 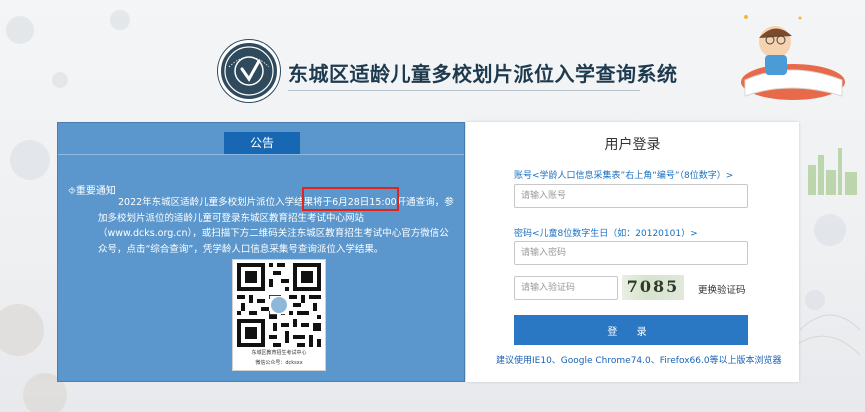 I want to click on login-title: 用户登录, so click(x=632, y=145).